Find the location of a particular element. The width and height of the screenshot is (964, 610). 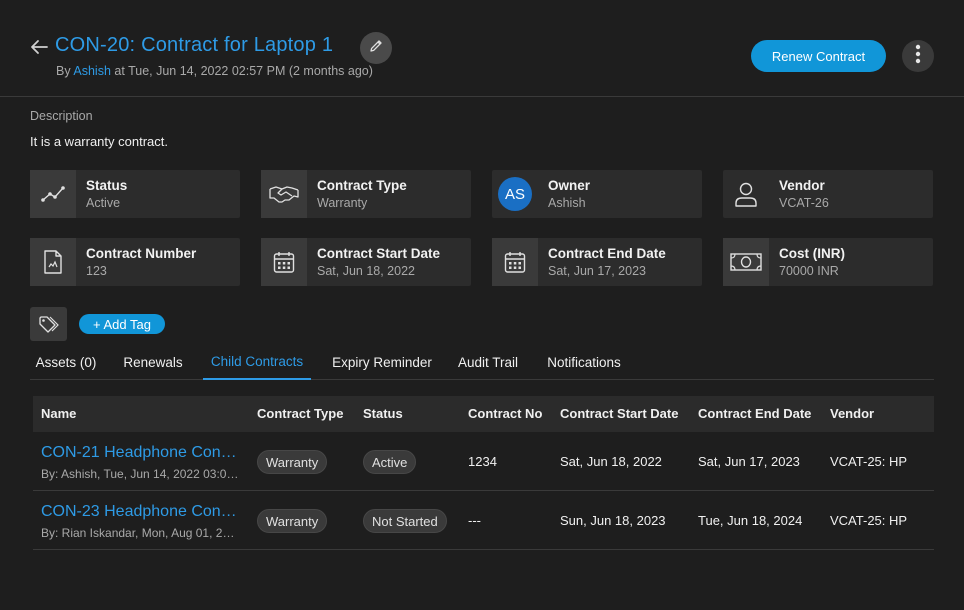

end-date: Tue, Jun 18, 2024 is located at coordinates (750, 520).